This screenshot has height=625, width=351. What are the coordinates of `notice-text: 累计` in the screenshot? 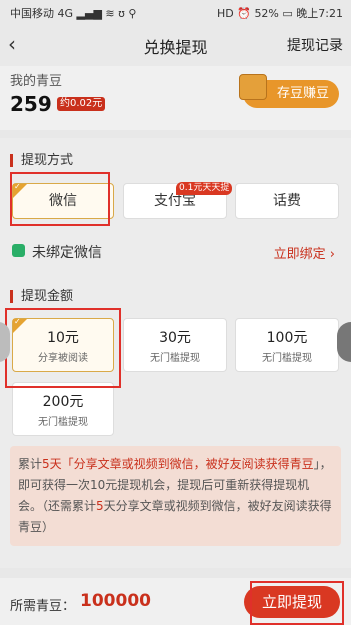 It's located at (30, 464).